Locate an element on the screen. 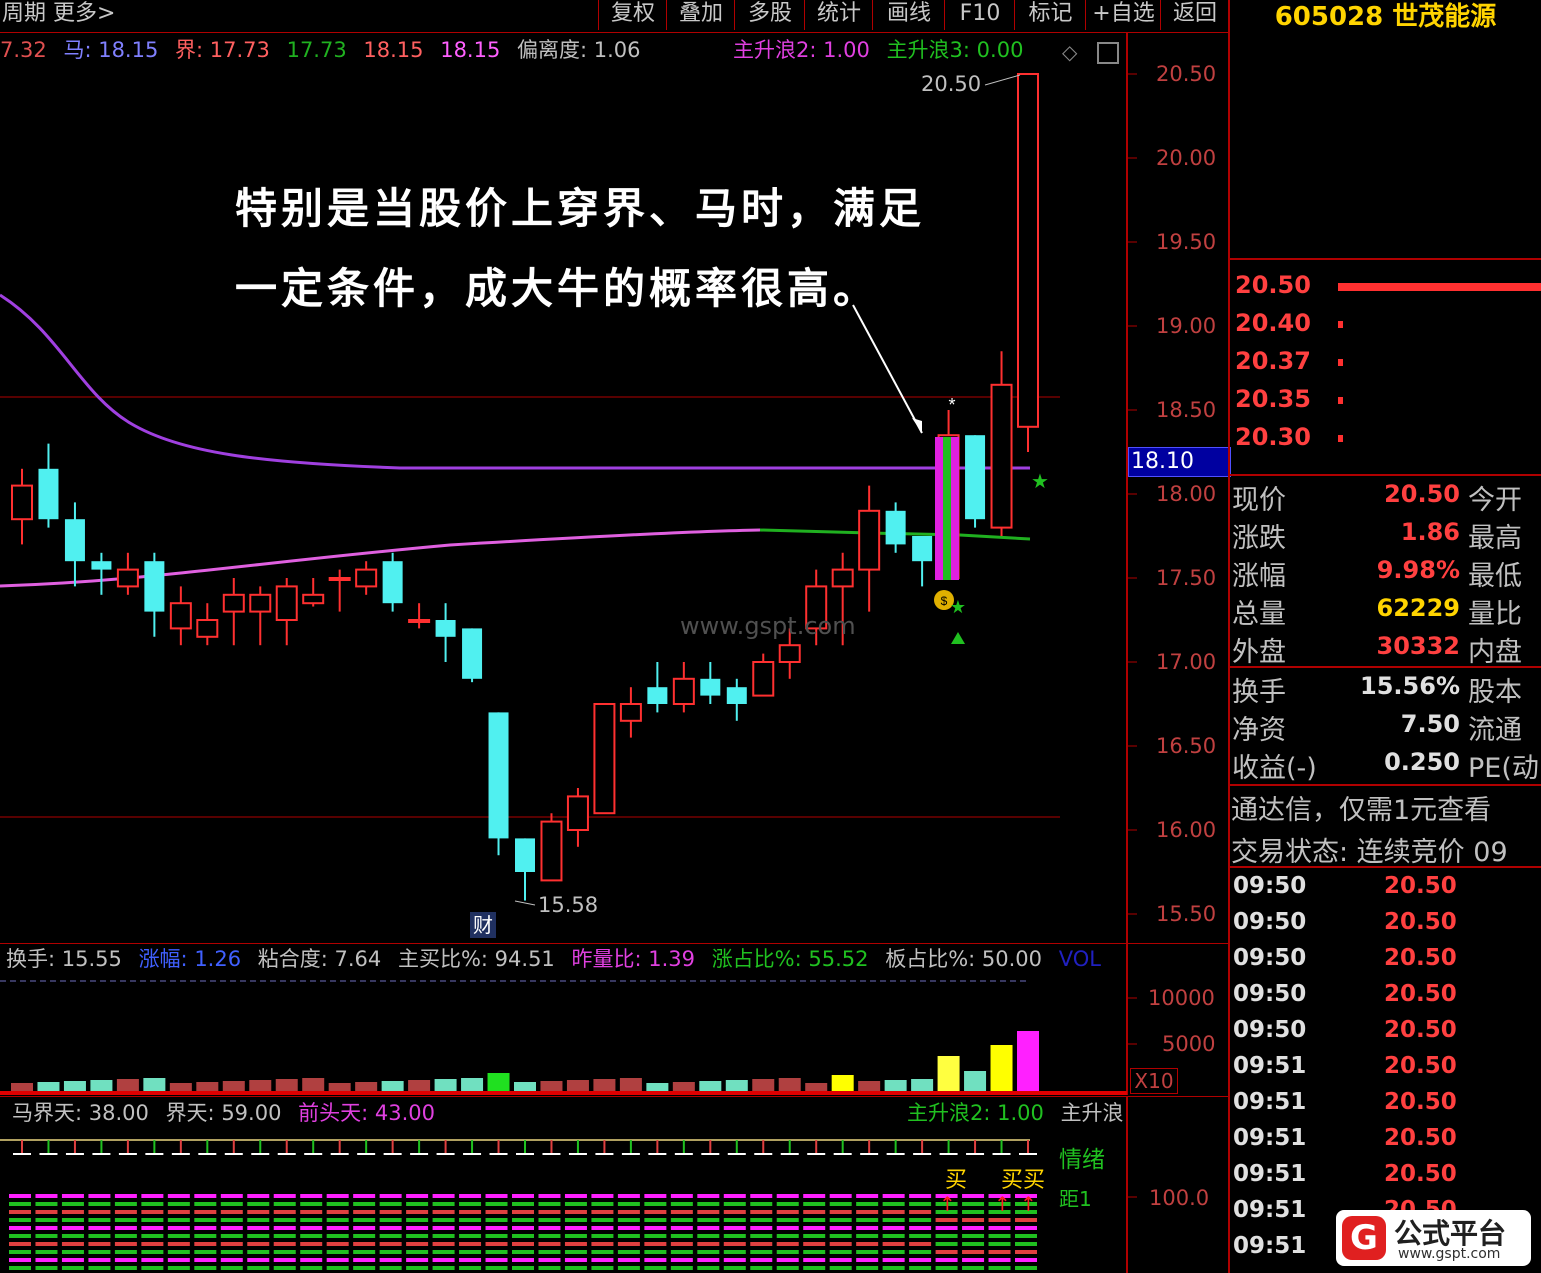  toolbar-button: 画线 is located at coordinates (908, 15).